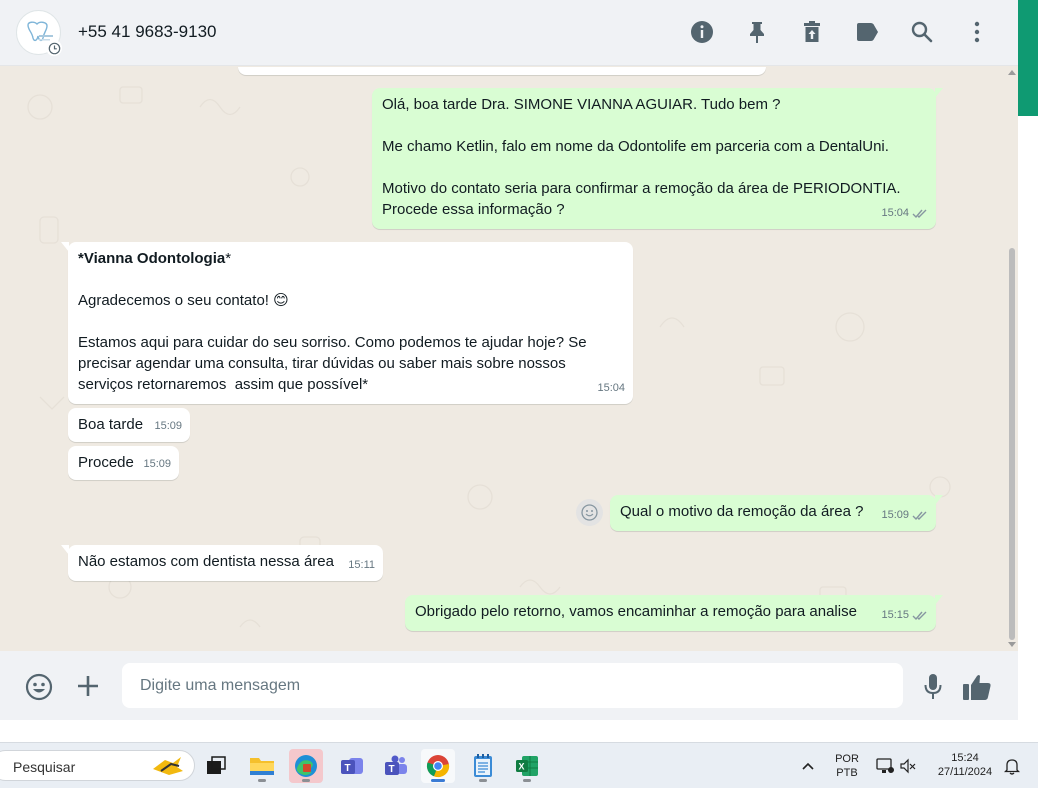  What do you see at coordinates (977, 32) in the screenshot?
I see `more-options-icon` at bounding box center [977, 32].